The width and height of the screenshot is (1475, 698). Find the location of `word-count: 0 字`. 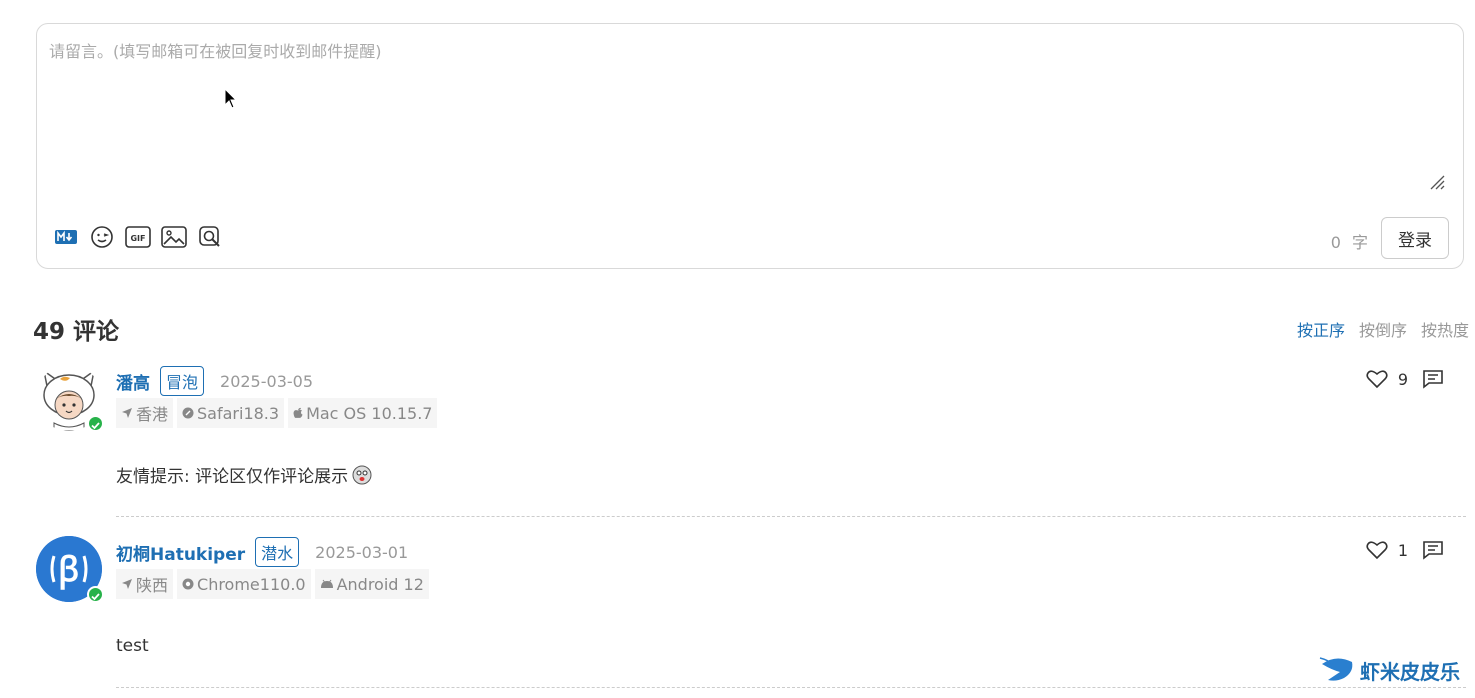

word-count: 0 字 is located at coordinates (1349, 241).